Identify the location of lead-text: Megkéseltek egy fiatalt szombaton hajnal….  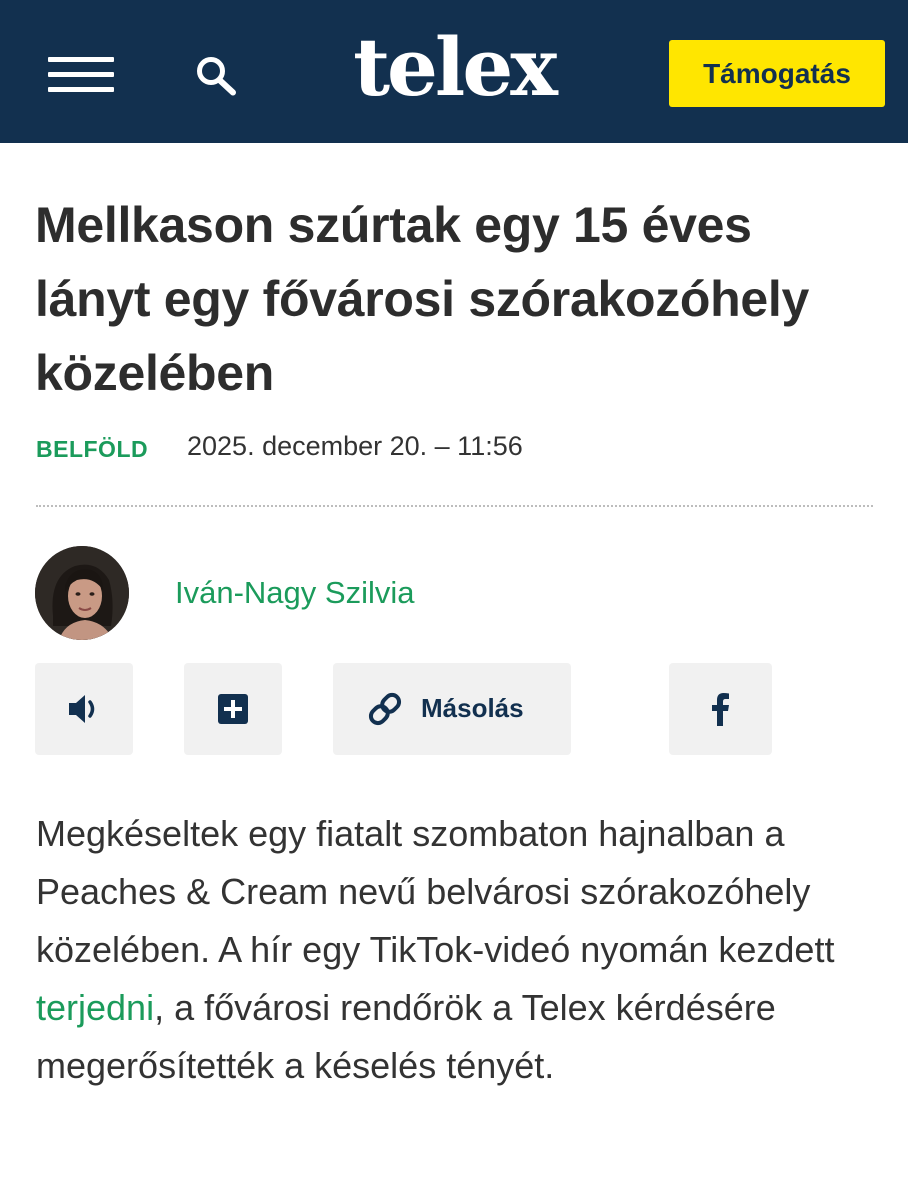
(435, 891).